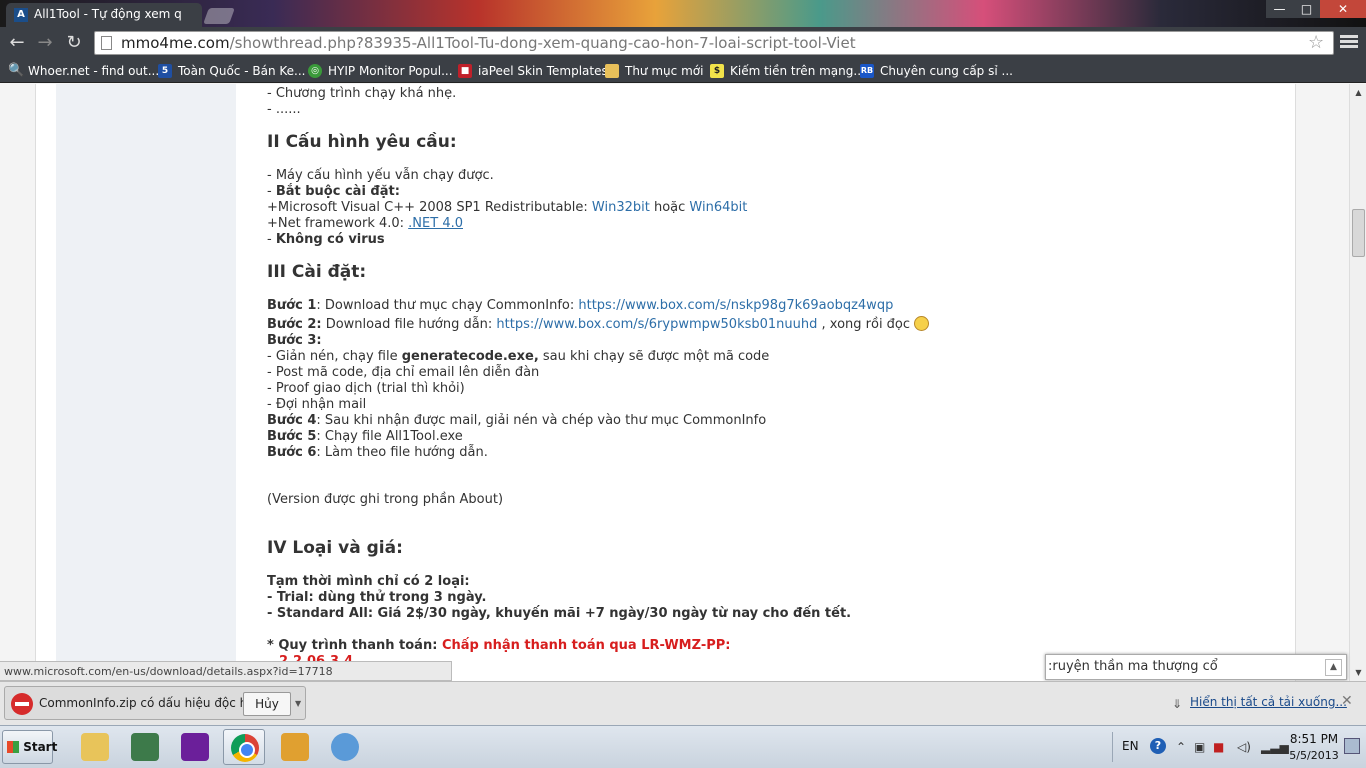 The height and width of the screenshot is (768, 1366). I want to click on taskbar-chrome, so click(244, 747).